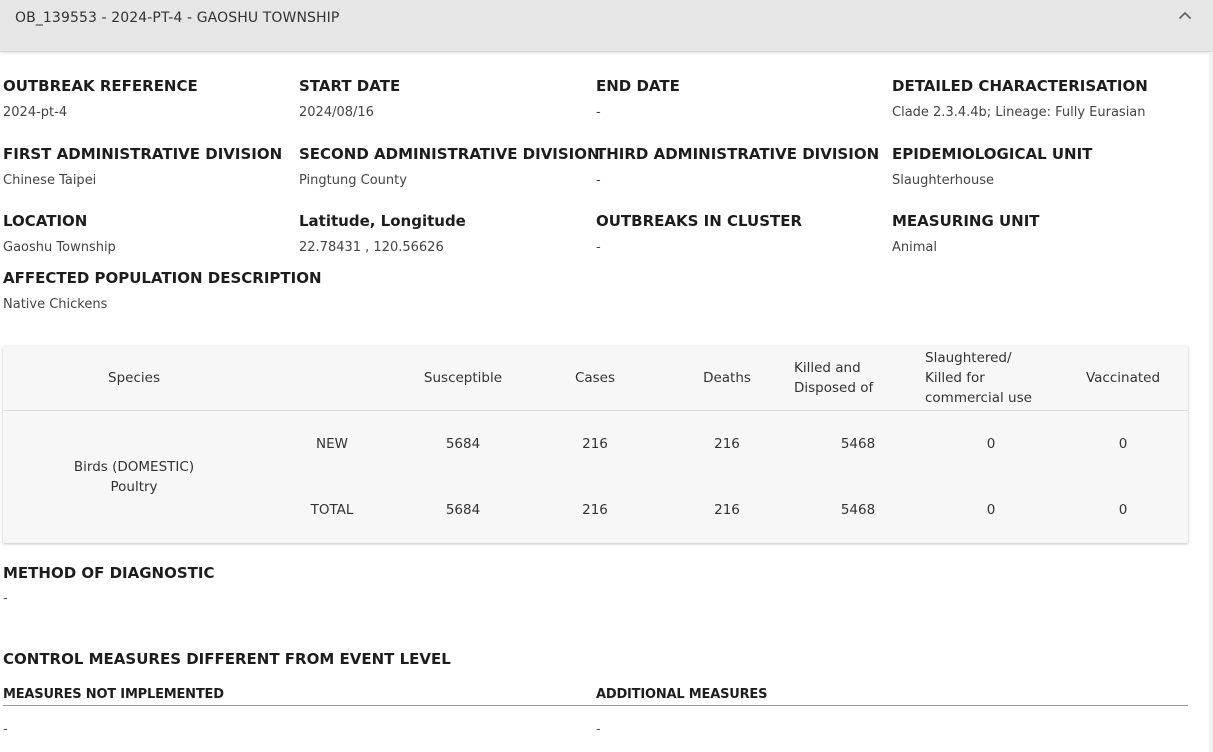 This screenshot has width=1213, height=752. I want to click on th-killed-line1: Killed and, so click(827, 368).